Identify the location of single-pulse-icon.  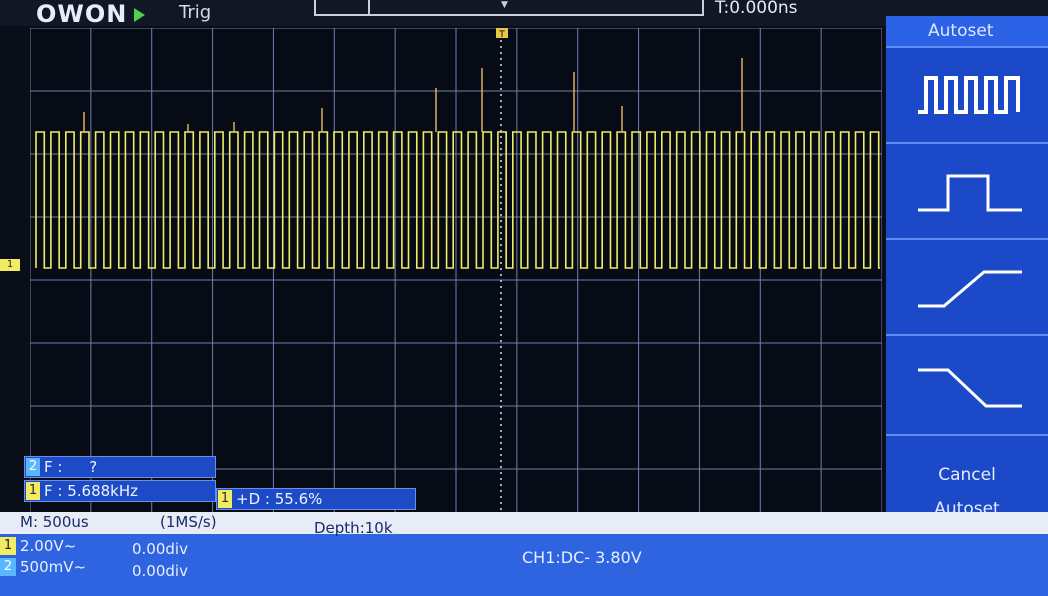
(970, 193).